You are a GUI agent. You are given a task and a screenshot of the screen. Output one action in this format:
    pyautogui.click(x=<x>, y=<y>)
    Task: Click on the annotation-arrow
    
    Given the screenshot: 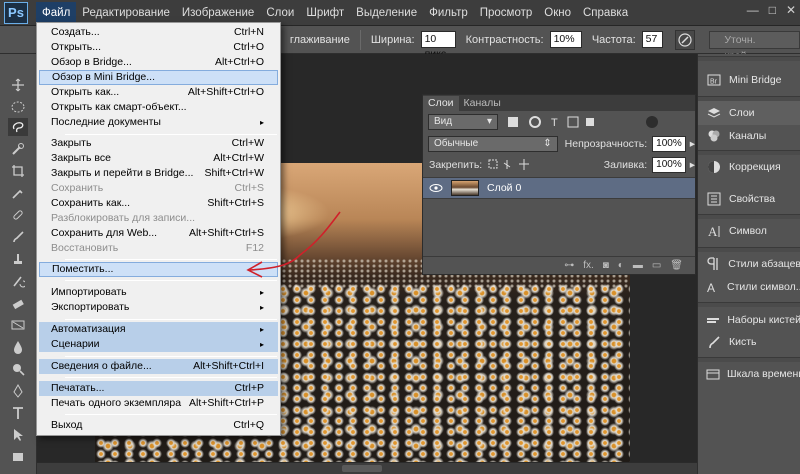 What is the action you would take?
    pyautogui.click(x=293, y=244)
    